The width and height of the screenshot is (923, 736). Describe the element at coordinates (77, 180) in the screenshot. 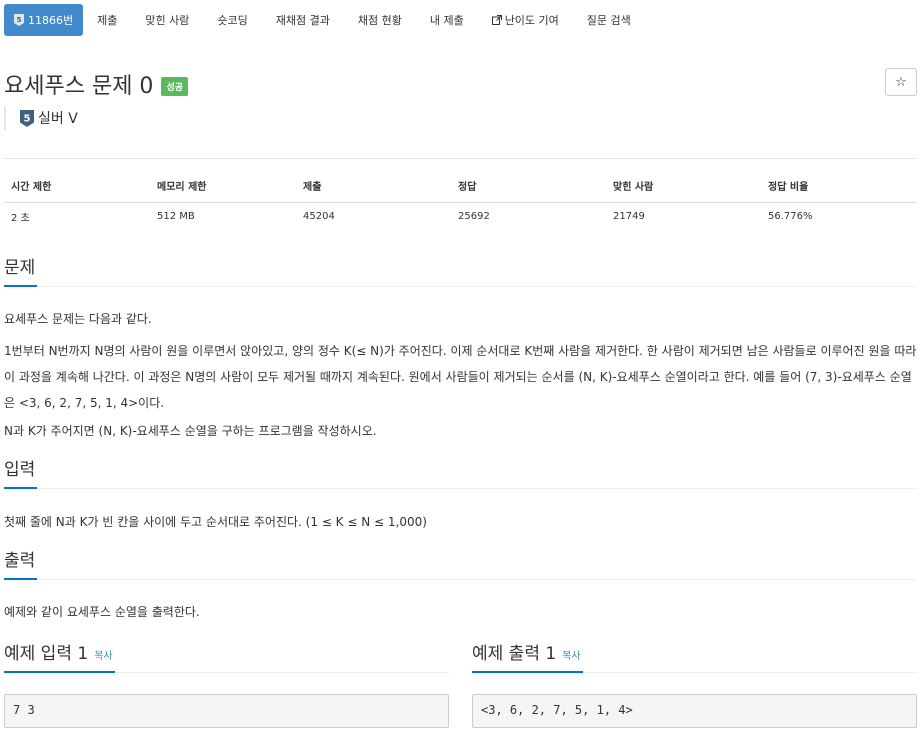

I see `header-time-limit: 시간 제한` at that location.